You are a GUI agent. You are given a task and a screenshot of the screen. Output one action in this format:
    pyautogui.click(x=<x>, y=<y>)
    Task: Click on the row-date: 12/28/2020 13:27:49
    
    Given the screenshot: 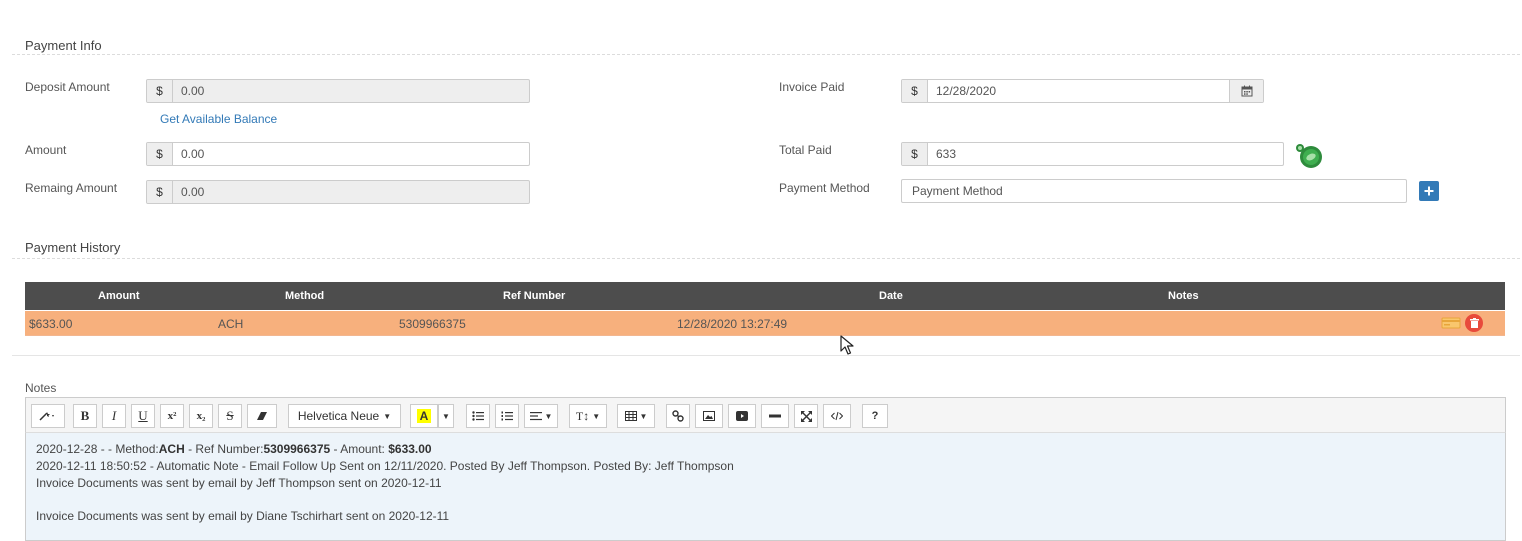 What is the action you would take?
    pyautogui.click(x=732, y=324)
    